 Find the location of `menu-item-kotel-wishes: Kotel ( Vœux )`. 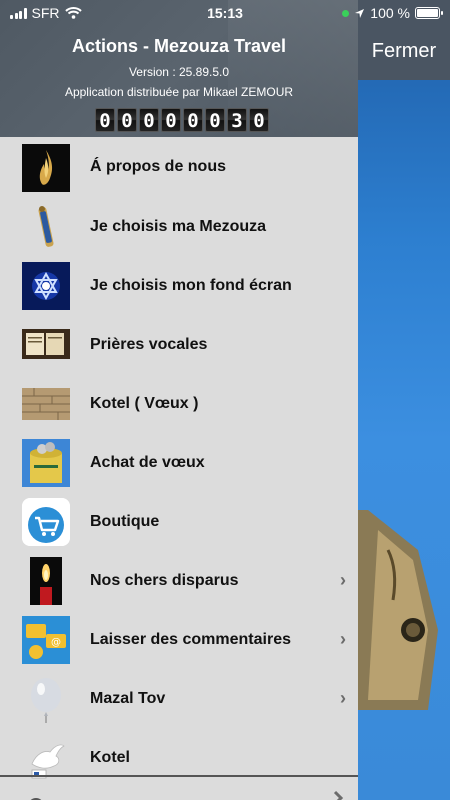

menu-item-kotel-wishes: Kotel ( Vœux ) is located at coordinates (179, 403).